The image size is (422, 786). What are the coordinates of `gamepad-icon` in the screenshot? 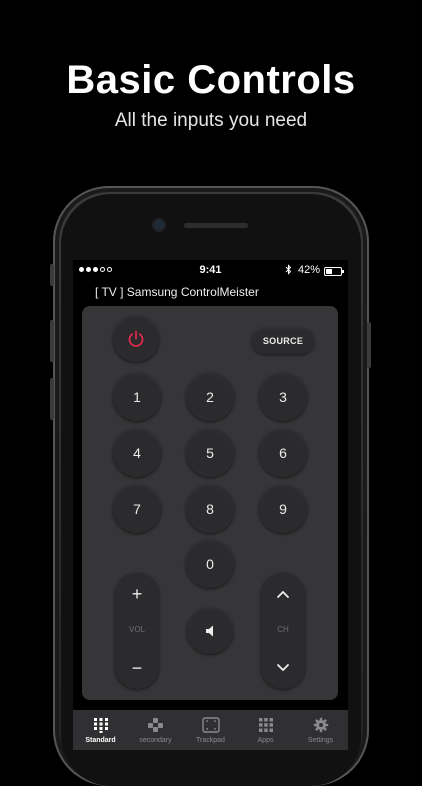 It's located at (156, 725).